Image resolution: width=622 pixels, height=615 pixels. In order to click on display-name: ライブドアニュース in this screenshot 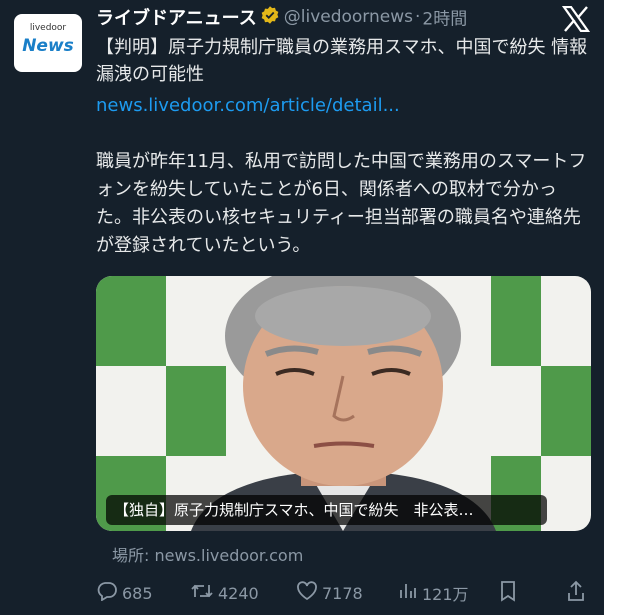, I will do `click(176, 18)`.